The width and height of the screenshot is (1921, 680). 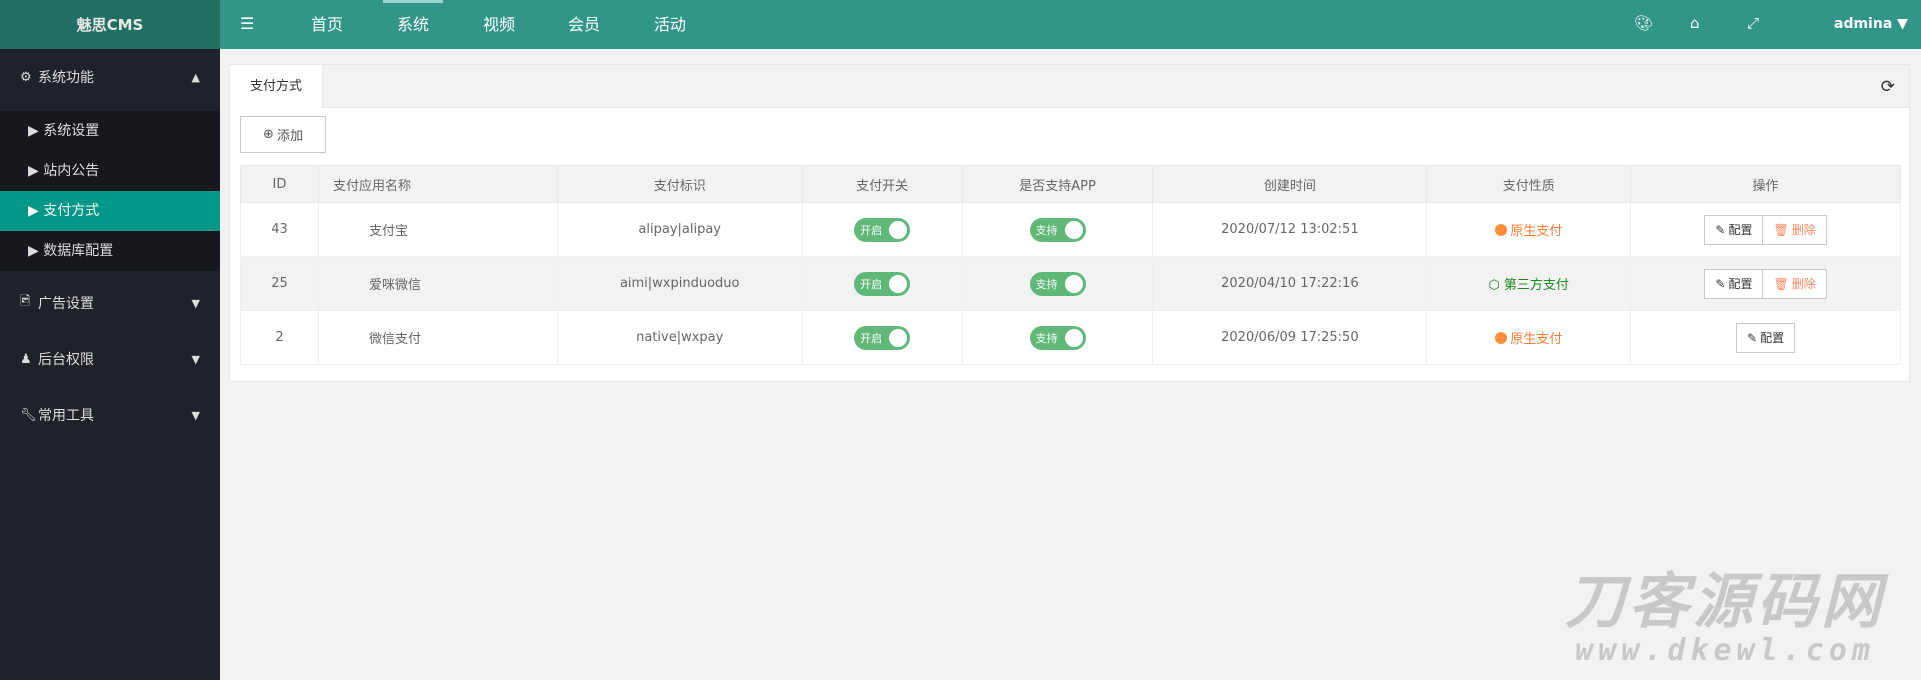 What do you see at coordinates (25, 301) in the screenshot?
I see `image-icon: 🖻︎` at bounding box center [25, 301].